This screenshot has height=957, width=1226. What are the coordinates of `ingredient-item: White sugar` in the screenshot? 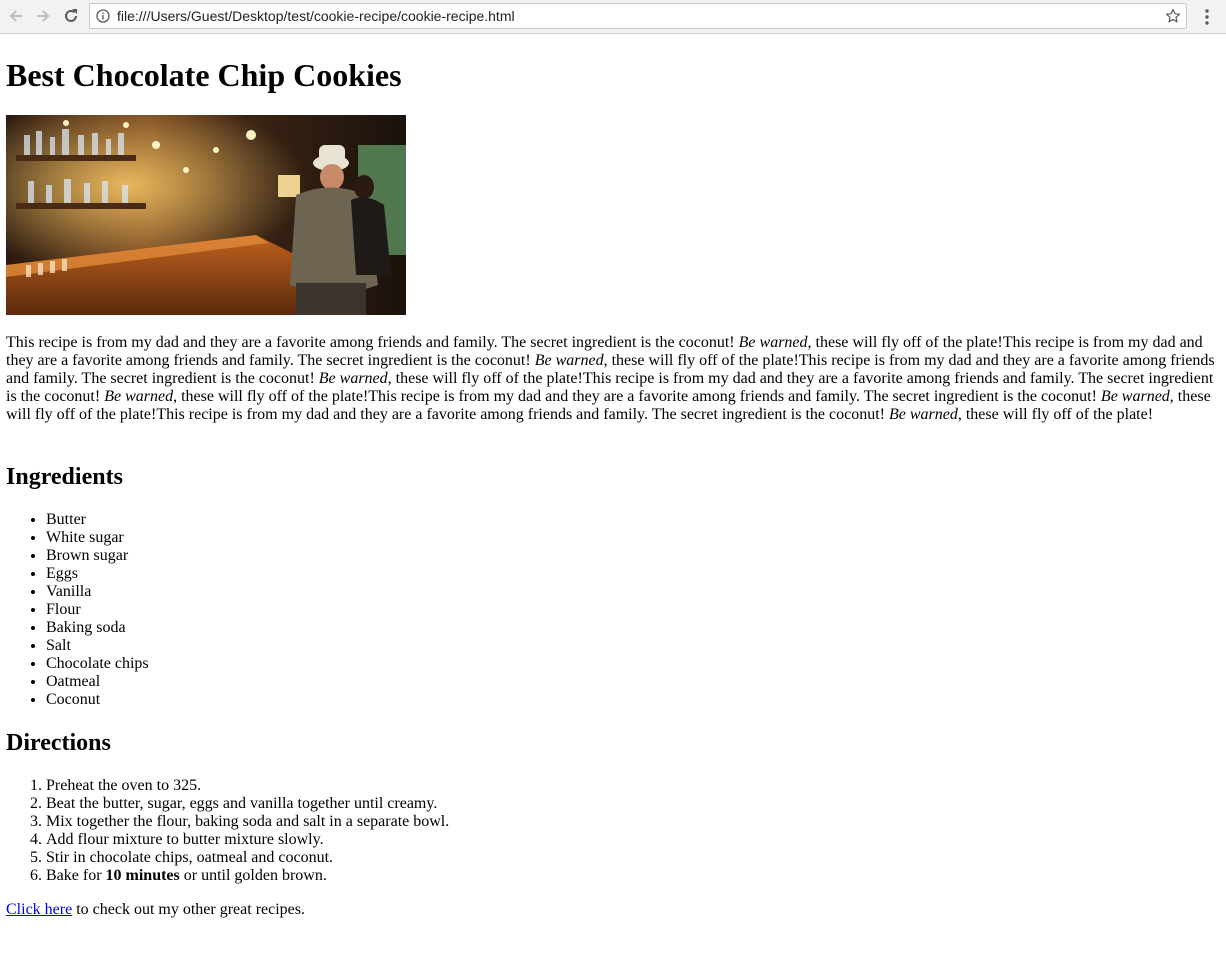 It's located at (97, 538).